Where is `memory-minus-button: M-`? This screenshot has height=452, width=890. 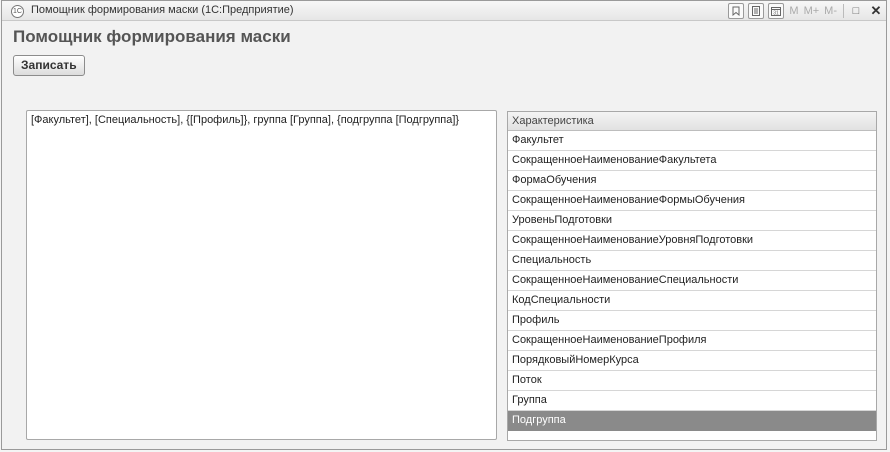 memory-minus-button: M- is located at coordinates (830, 11).